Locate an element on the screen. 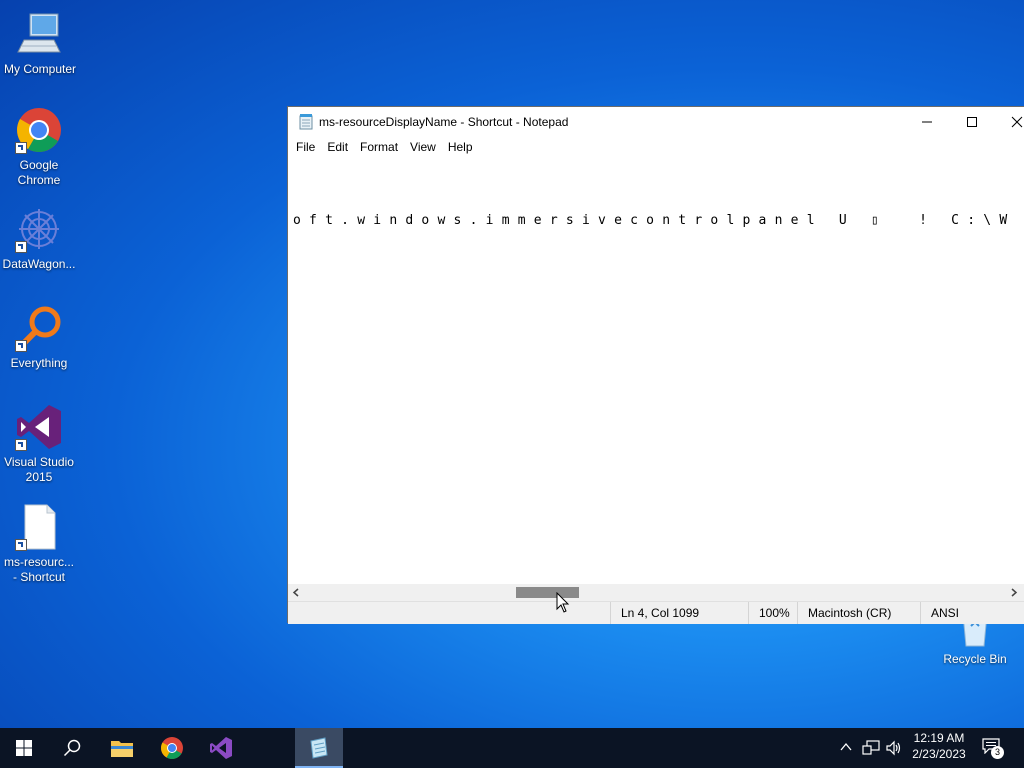  desktop-icon-ms-resource-shortcut: ms-resourc... - Shortcut is located at coordinates (39, 544).